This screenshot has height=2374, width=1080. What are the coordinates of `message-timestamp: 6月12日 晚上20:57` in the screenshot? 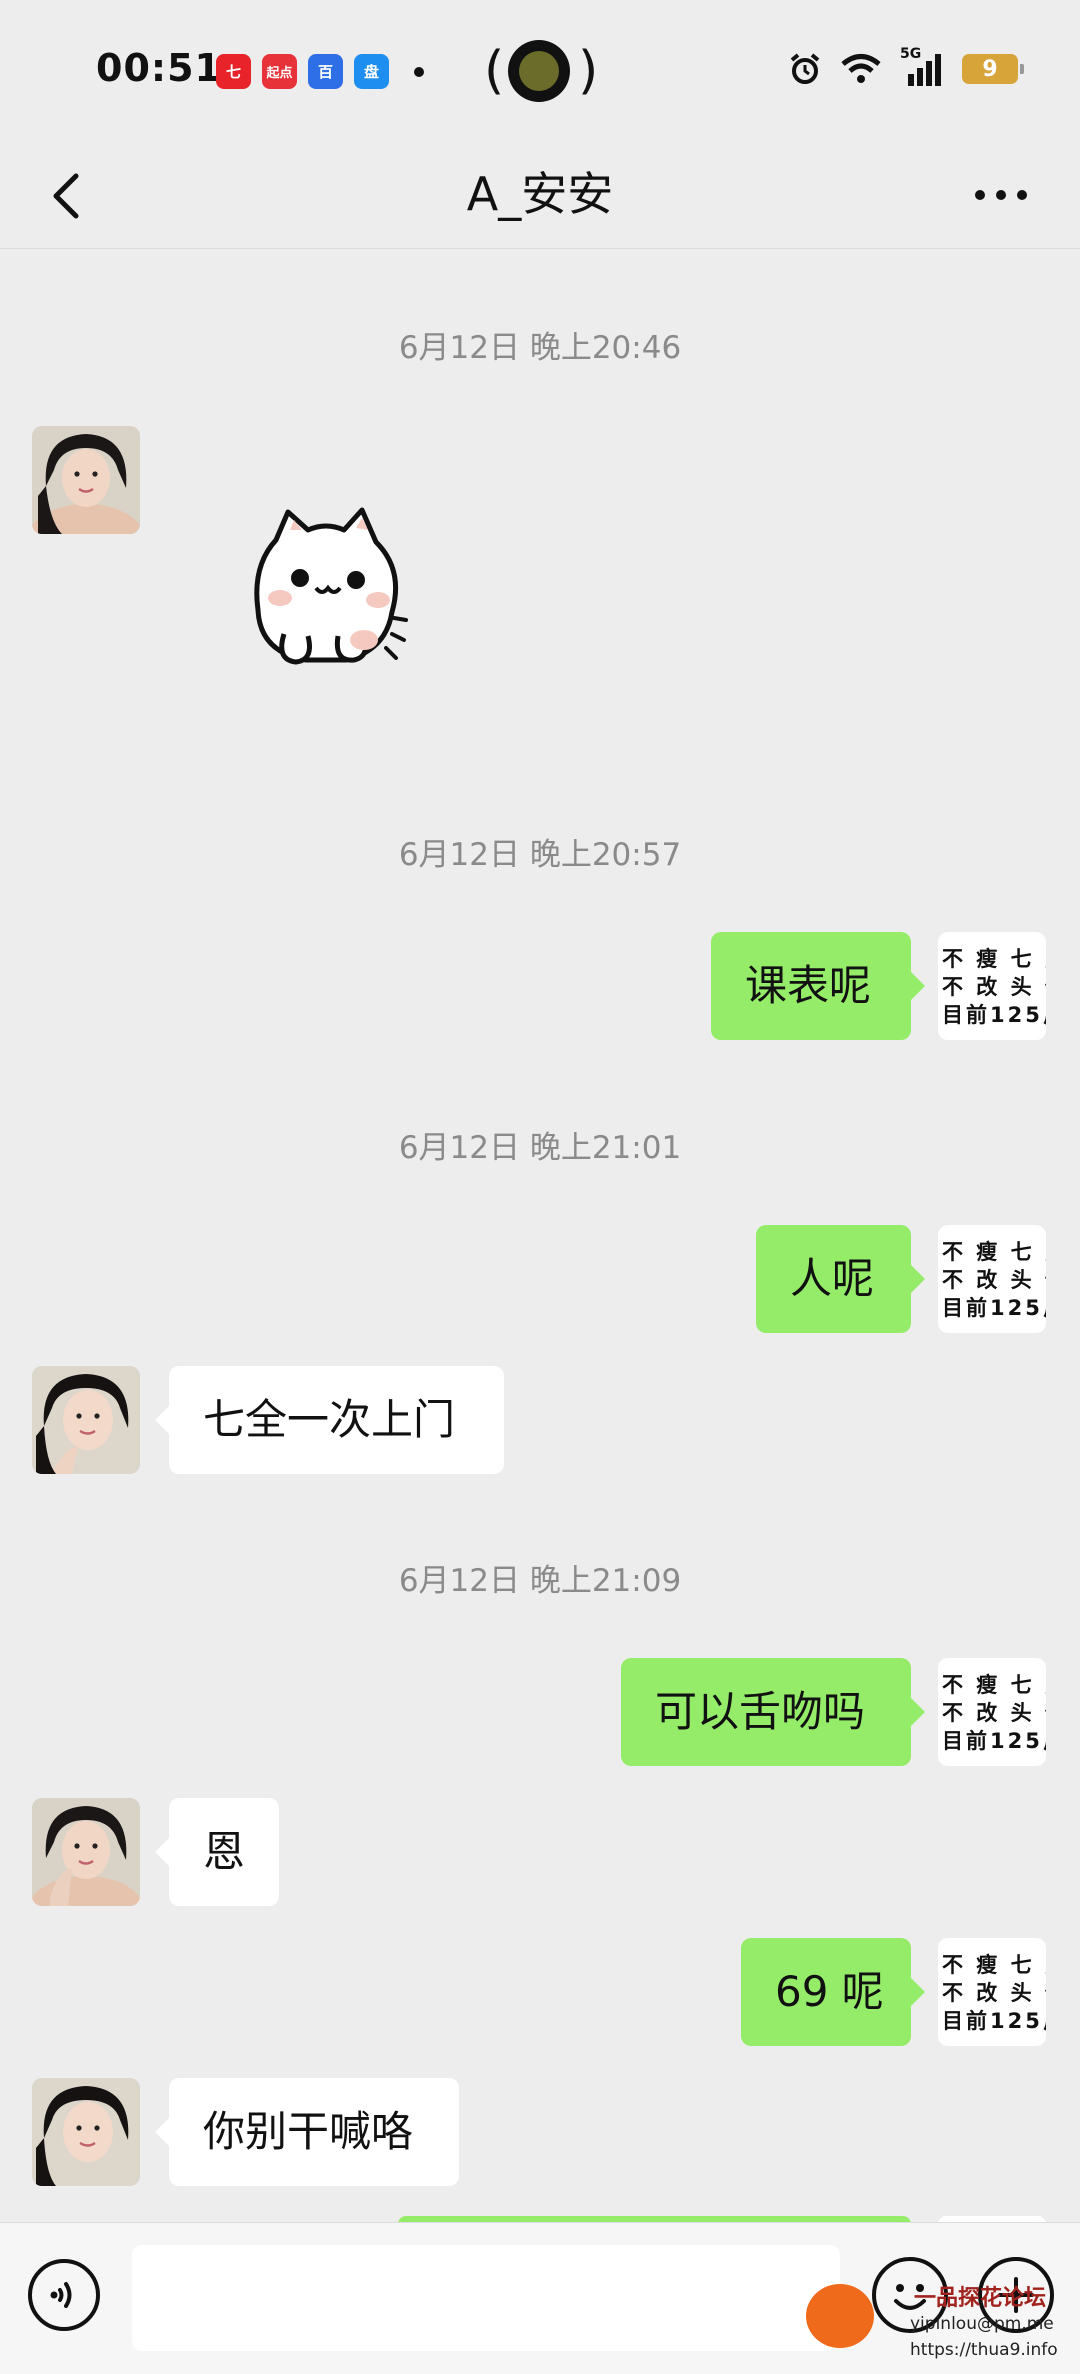 It's located at (540, 855).